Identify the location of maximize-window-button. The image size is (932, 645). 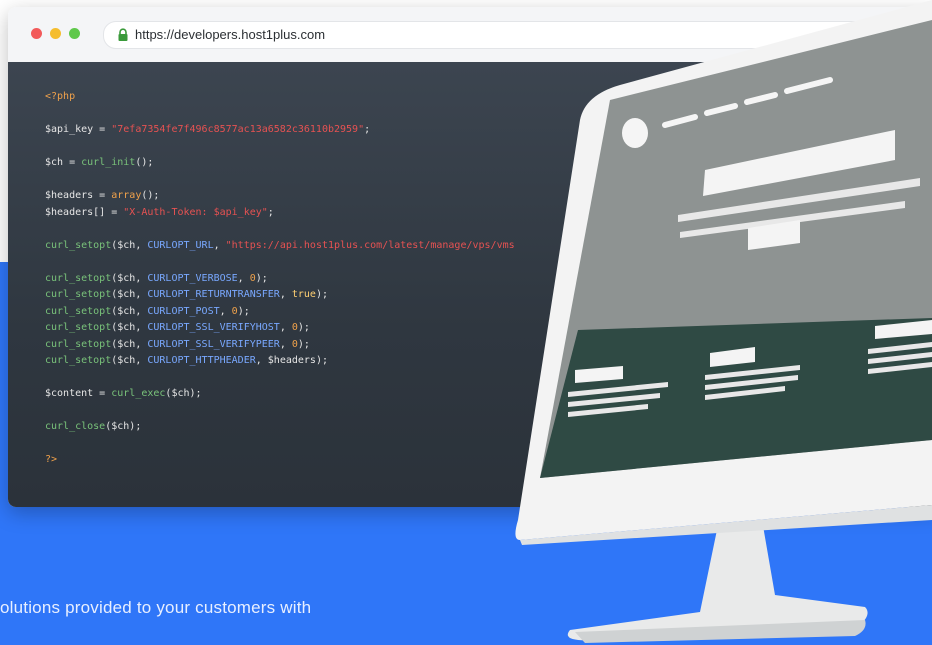
(74, 33).